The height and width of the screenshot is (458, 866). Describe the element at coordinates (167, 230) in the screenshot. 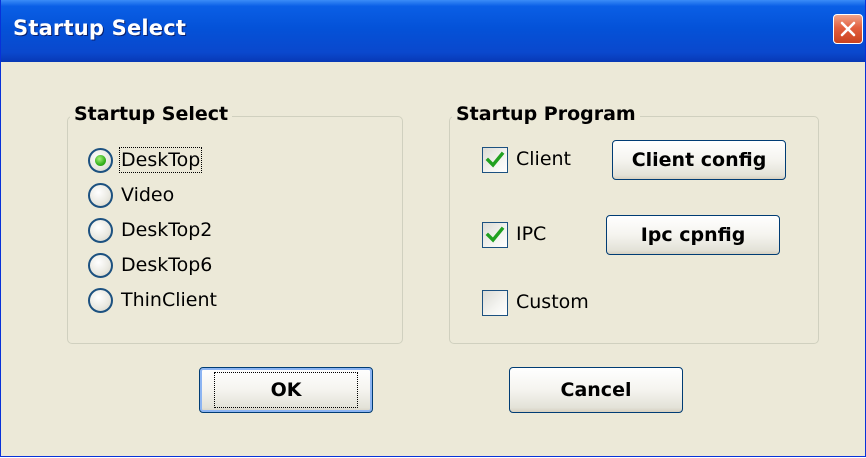

I see `radio-label-desktop2: DeskTop2` at that location.